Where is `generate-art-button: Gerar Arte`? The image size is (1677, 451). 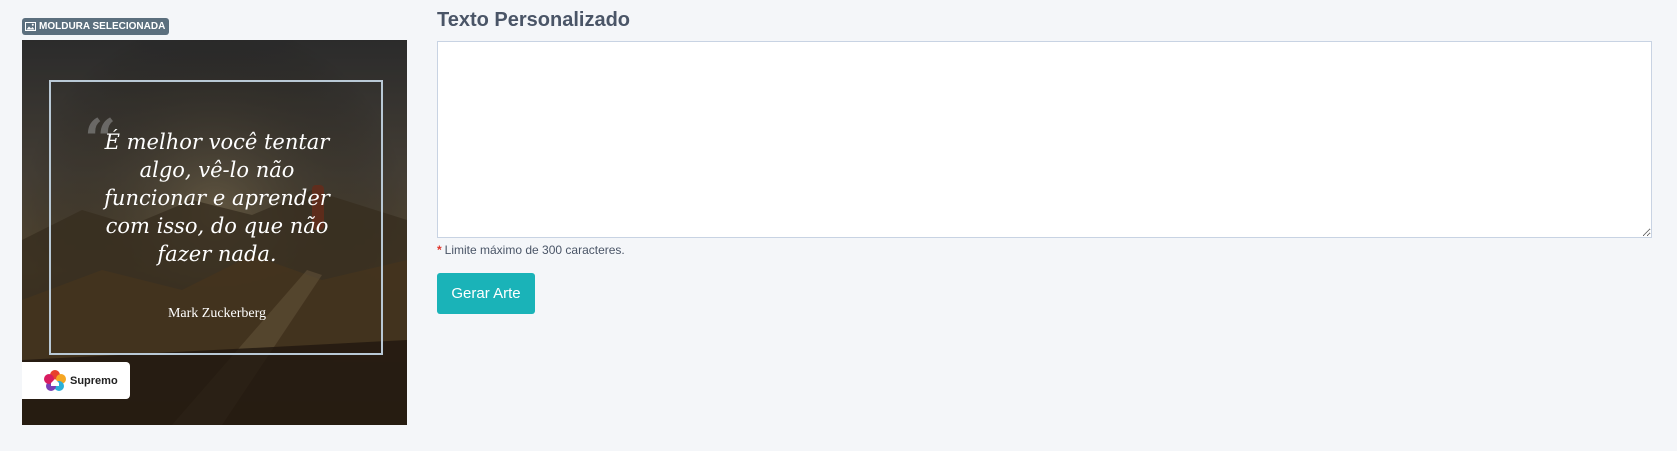
generate-art-button: Gerar Arte is located at coordinates (486, 293).